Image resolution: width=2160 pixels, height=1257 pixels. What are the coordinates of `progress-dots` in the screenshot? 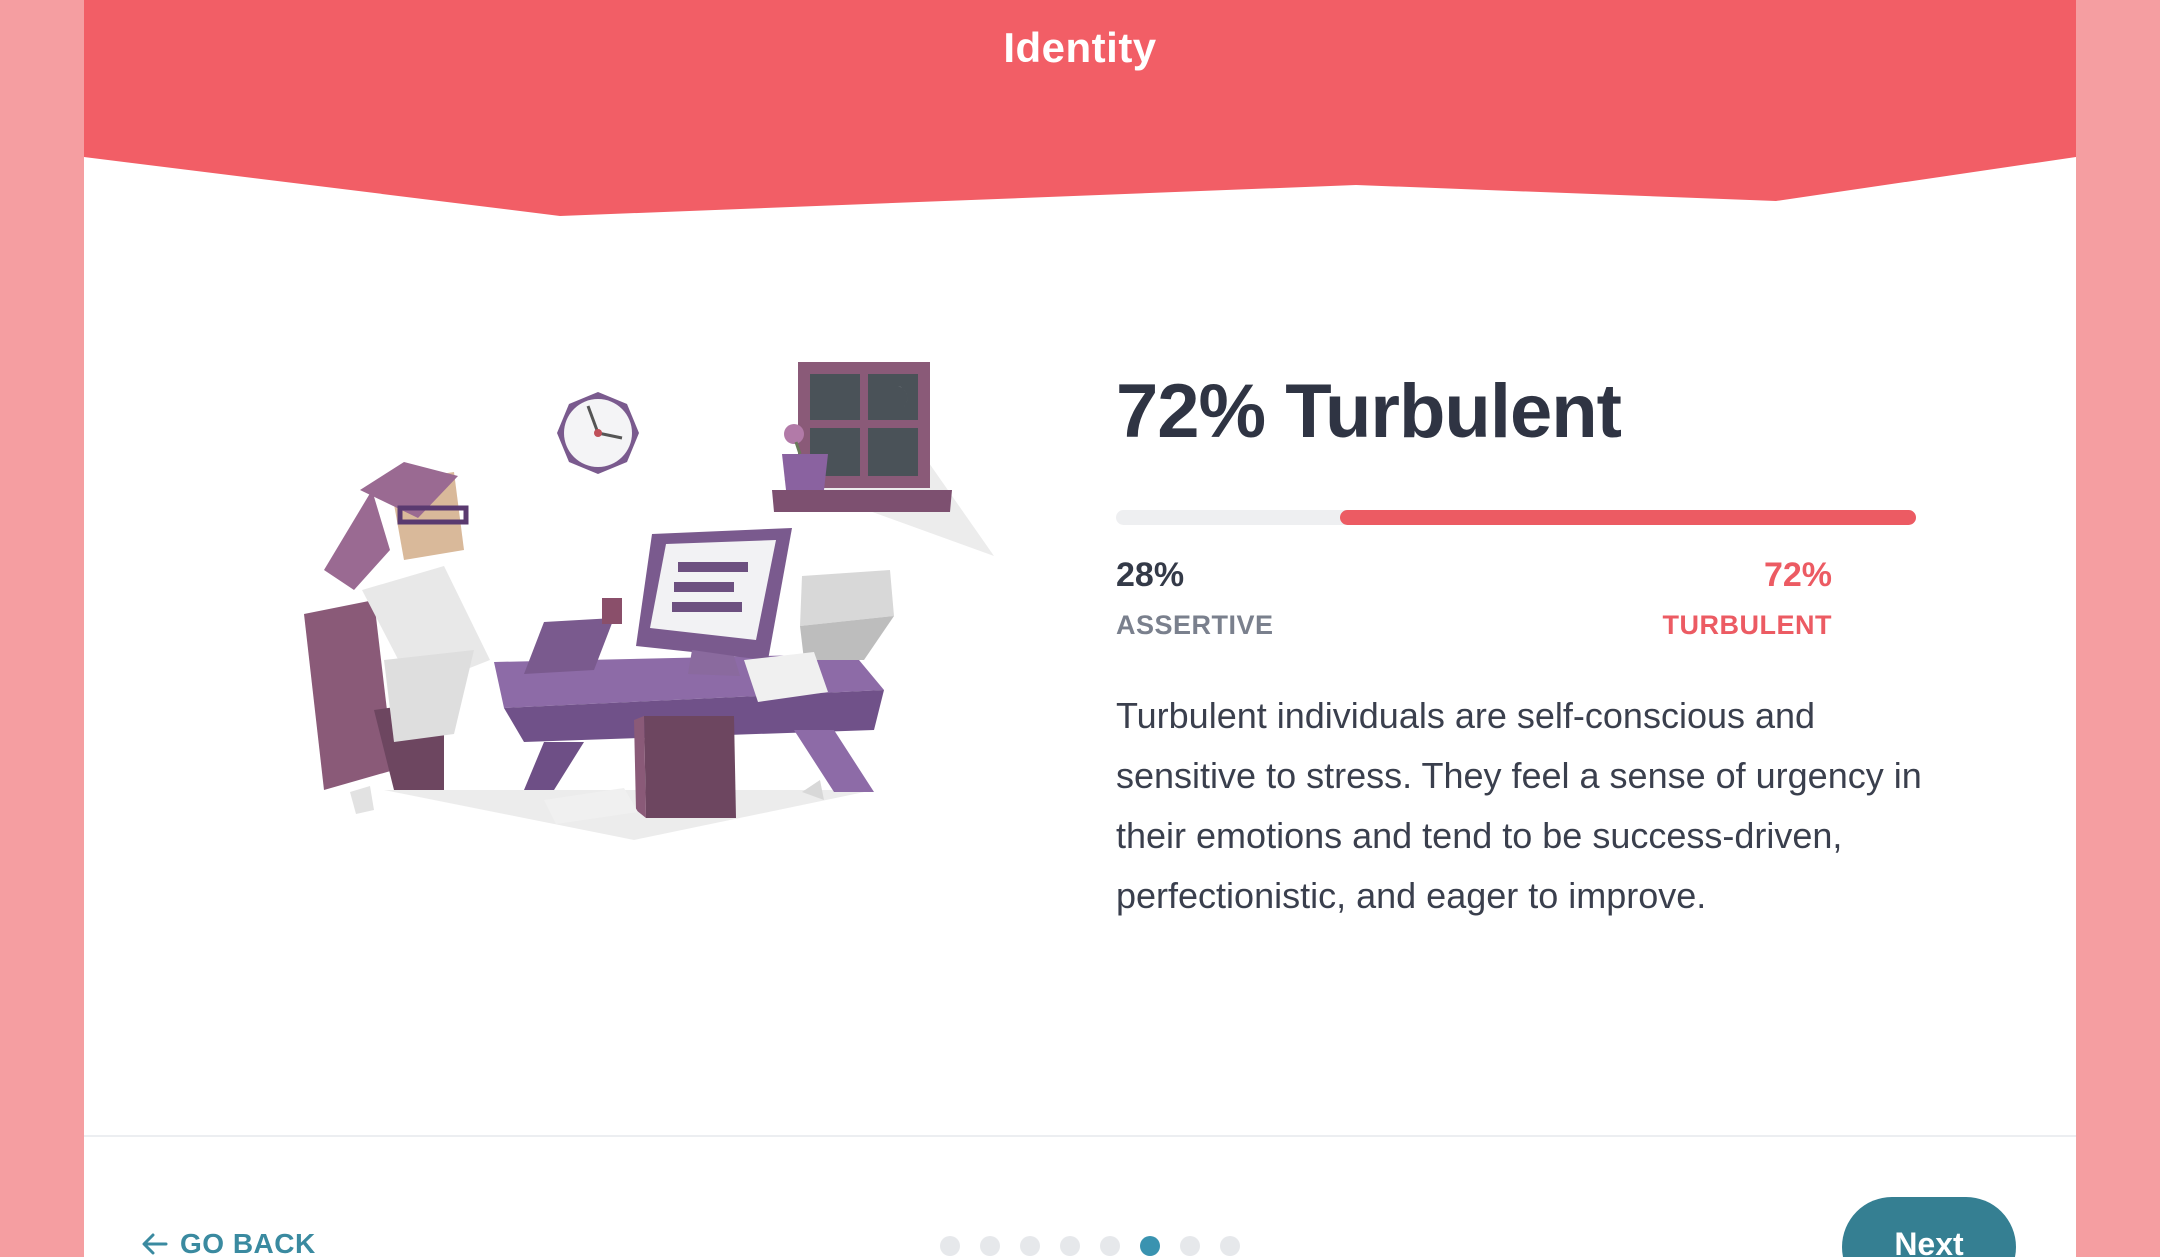 It's located at (1090, 1246).